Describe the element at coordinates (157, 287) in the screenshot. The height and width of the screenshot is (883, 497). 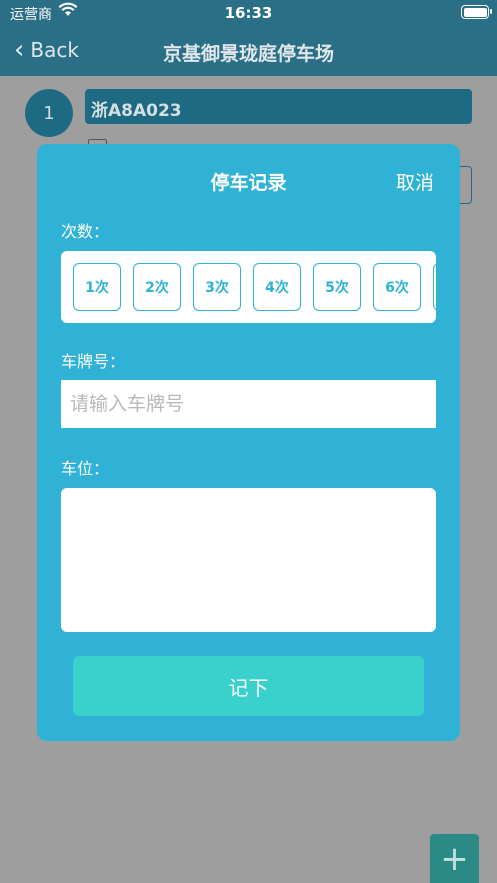
I see `count-option-2: 2次` at that location.